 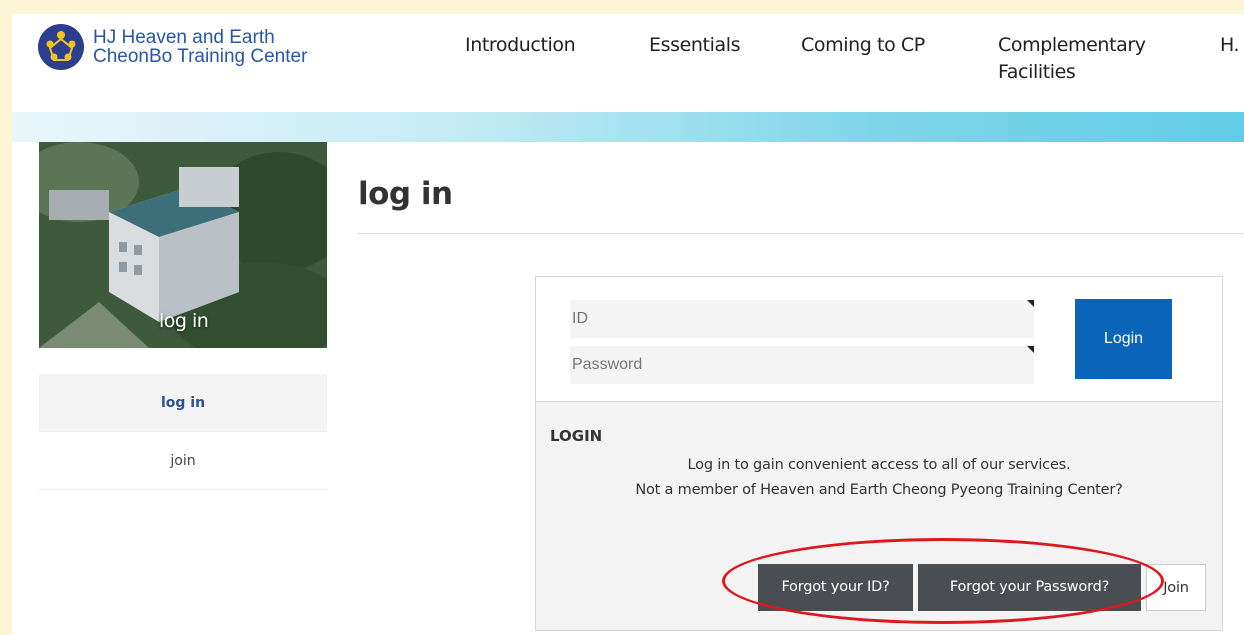 What do you see at coordinates (628, 127) in the screenshot?
I see `header-banner` at bounding box center [628, 127].